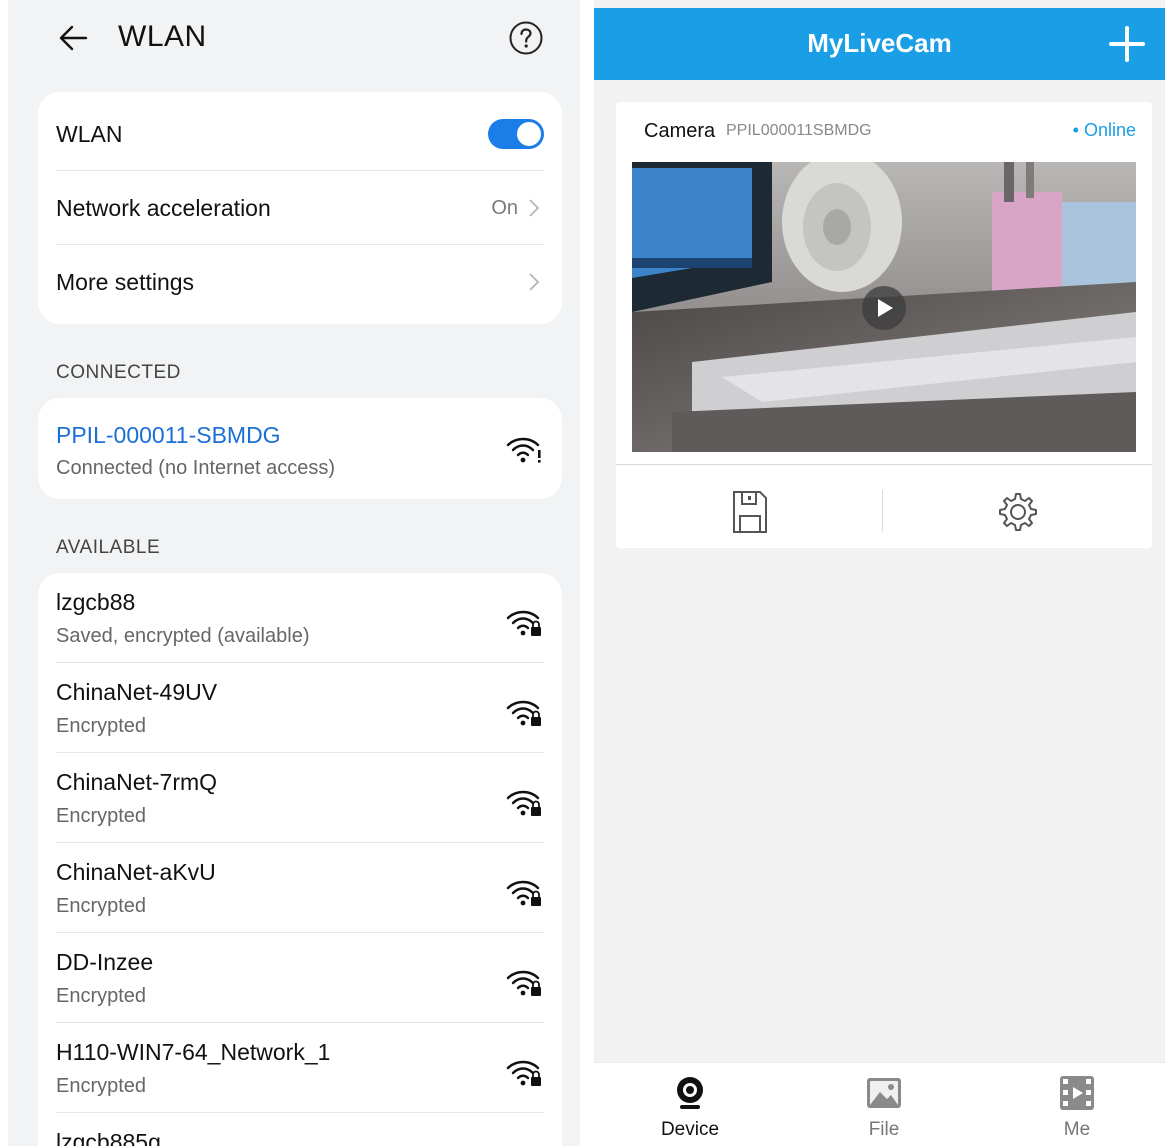 The image size is (1165, 1146). I want to click on network-name: lzgcb885g, so click(108, 1137).